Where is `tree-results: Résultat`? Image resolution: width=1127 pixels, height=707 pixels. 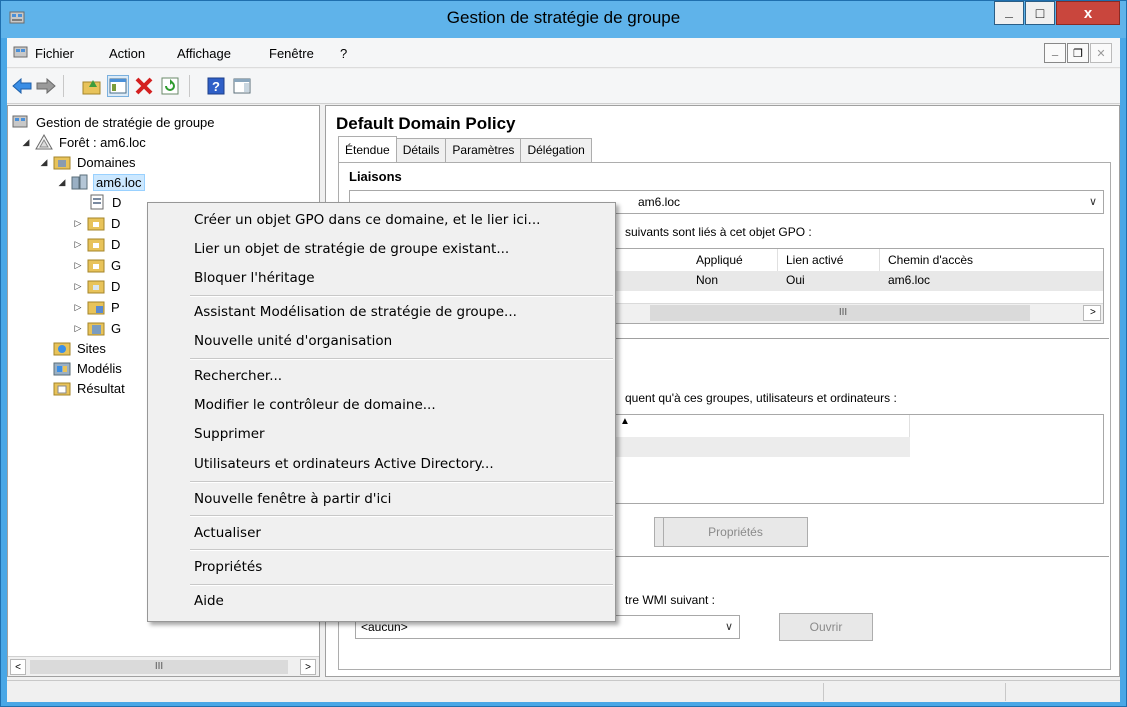 tree-results: Résultat is located at coordinates (82, 388).